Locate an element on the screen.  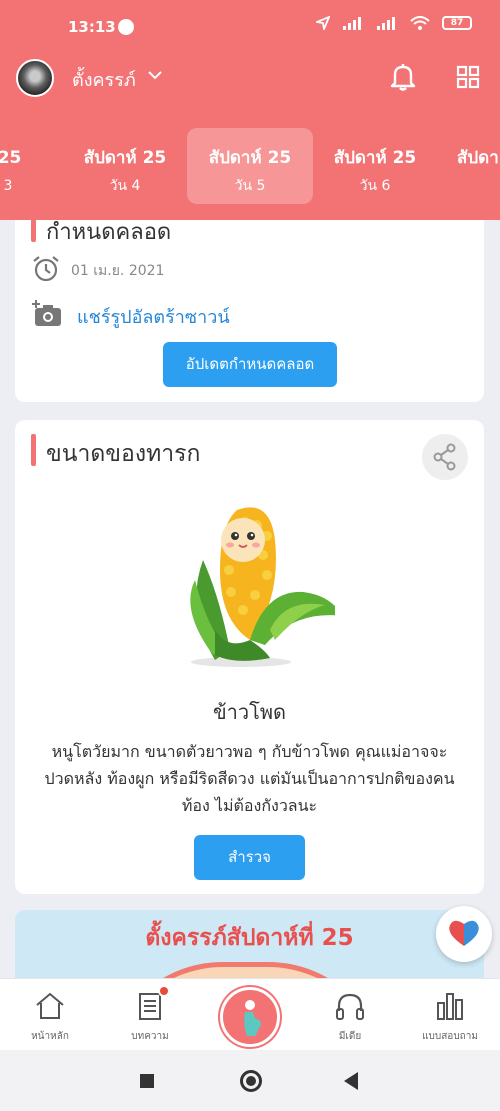
app-notification-icon is located at coordinates (126, 27).